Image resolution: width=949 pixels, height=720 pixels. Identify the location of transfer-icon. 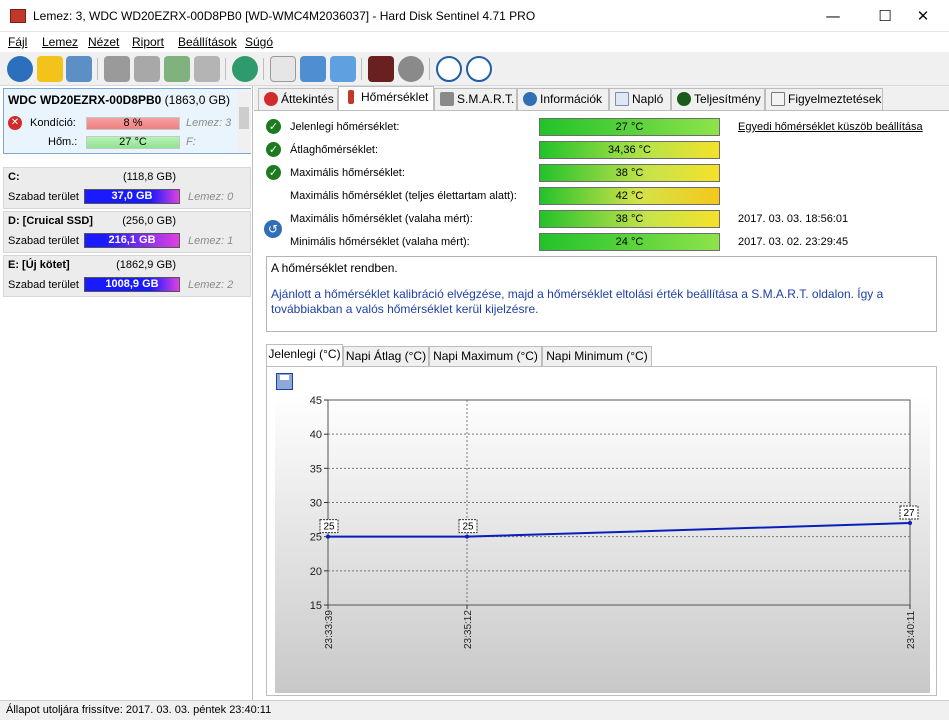
(313, 69).